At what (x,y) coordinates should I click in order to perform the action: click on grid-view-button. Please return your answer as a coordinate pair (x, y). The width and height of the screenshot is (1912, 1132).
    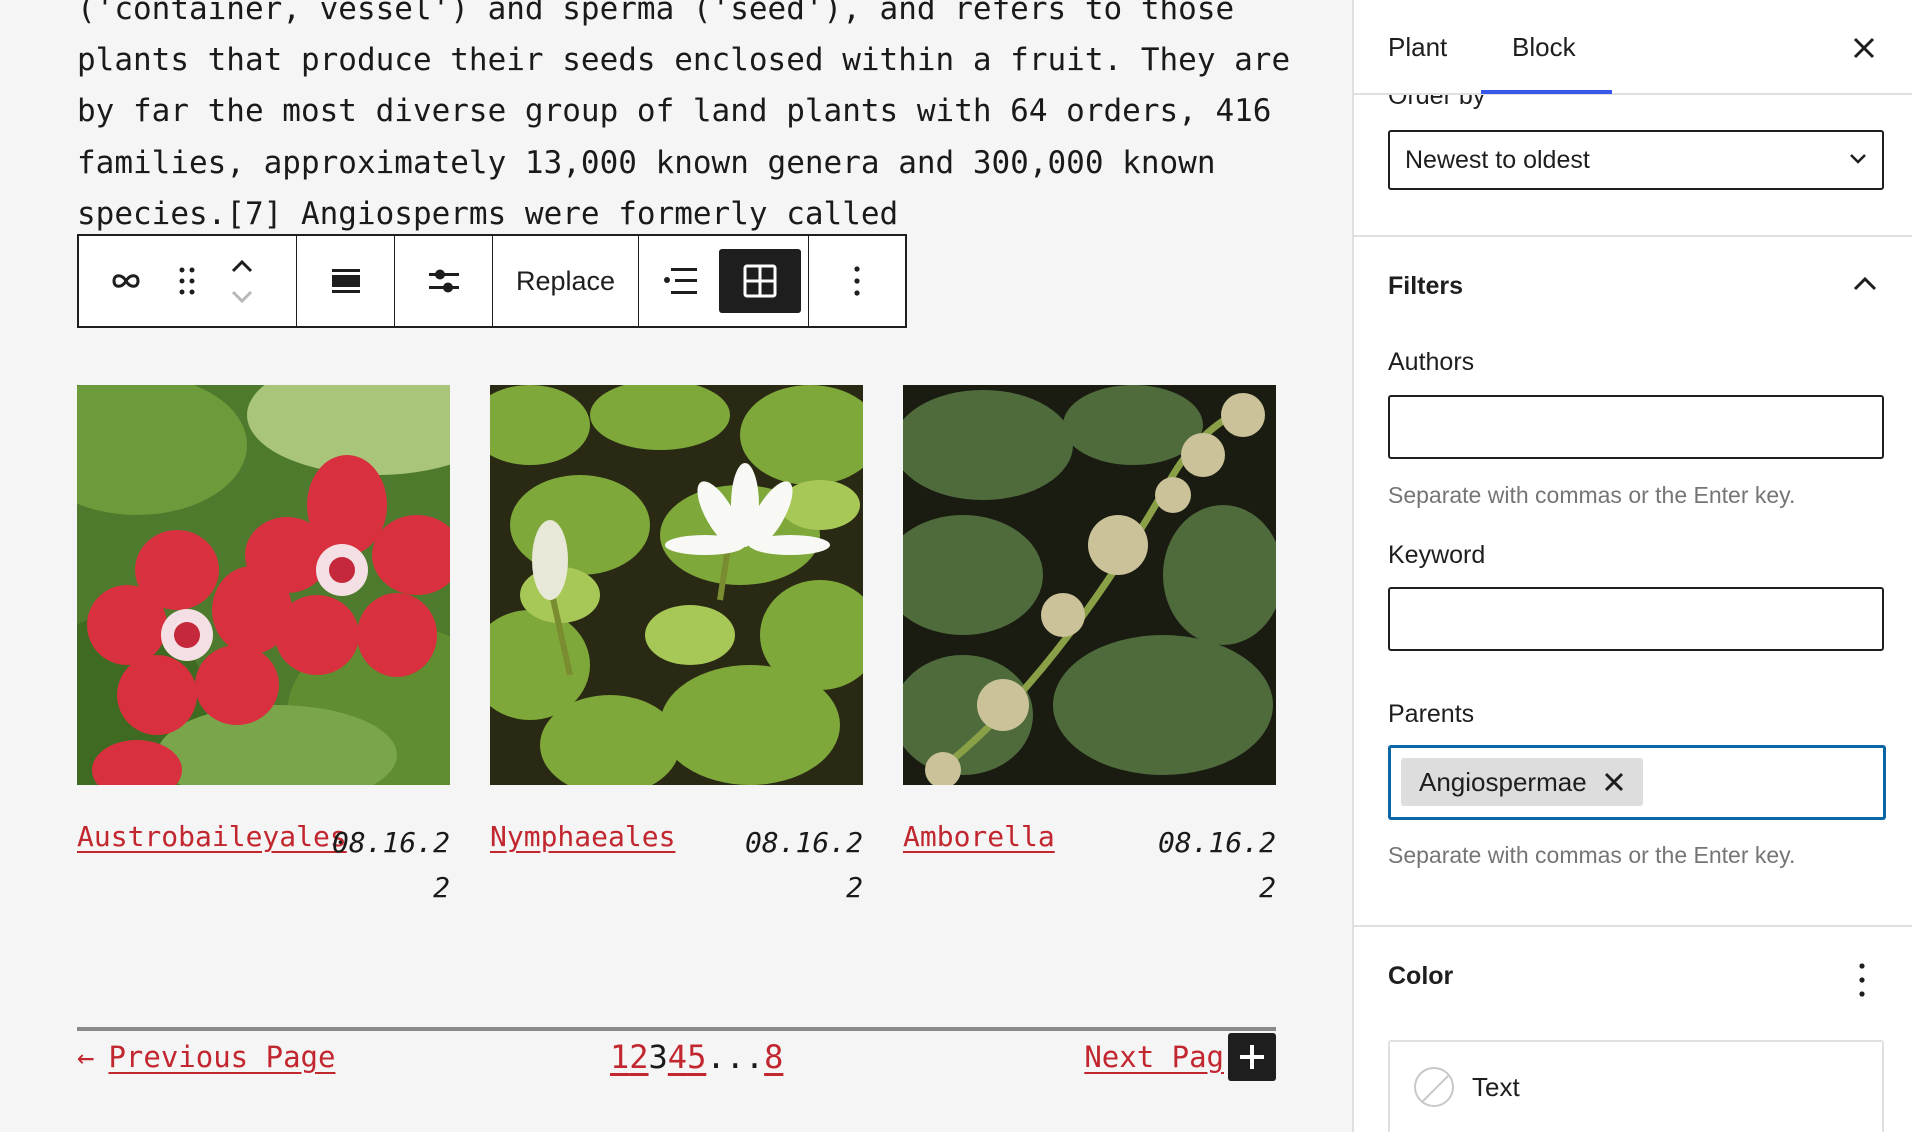
    Looking at the image, I should click on (759, 281).